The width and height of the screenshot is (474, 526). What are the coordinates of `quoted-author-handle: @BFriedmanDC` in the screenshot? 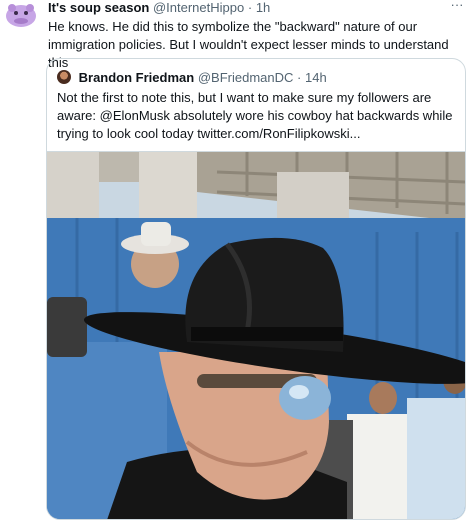 It's located at (246, 77).